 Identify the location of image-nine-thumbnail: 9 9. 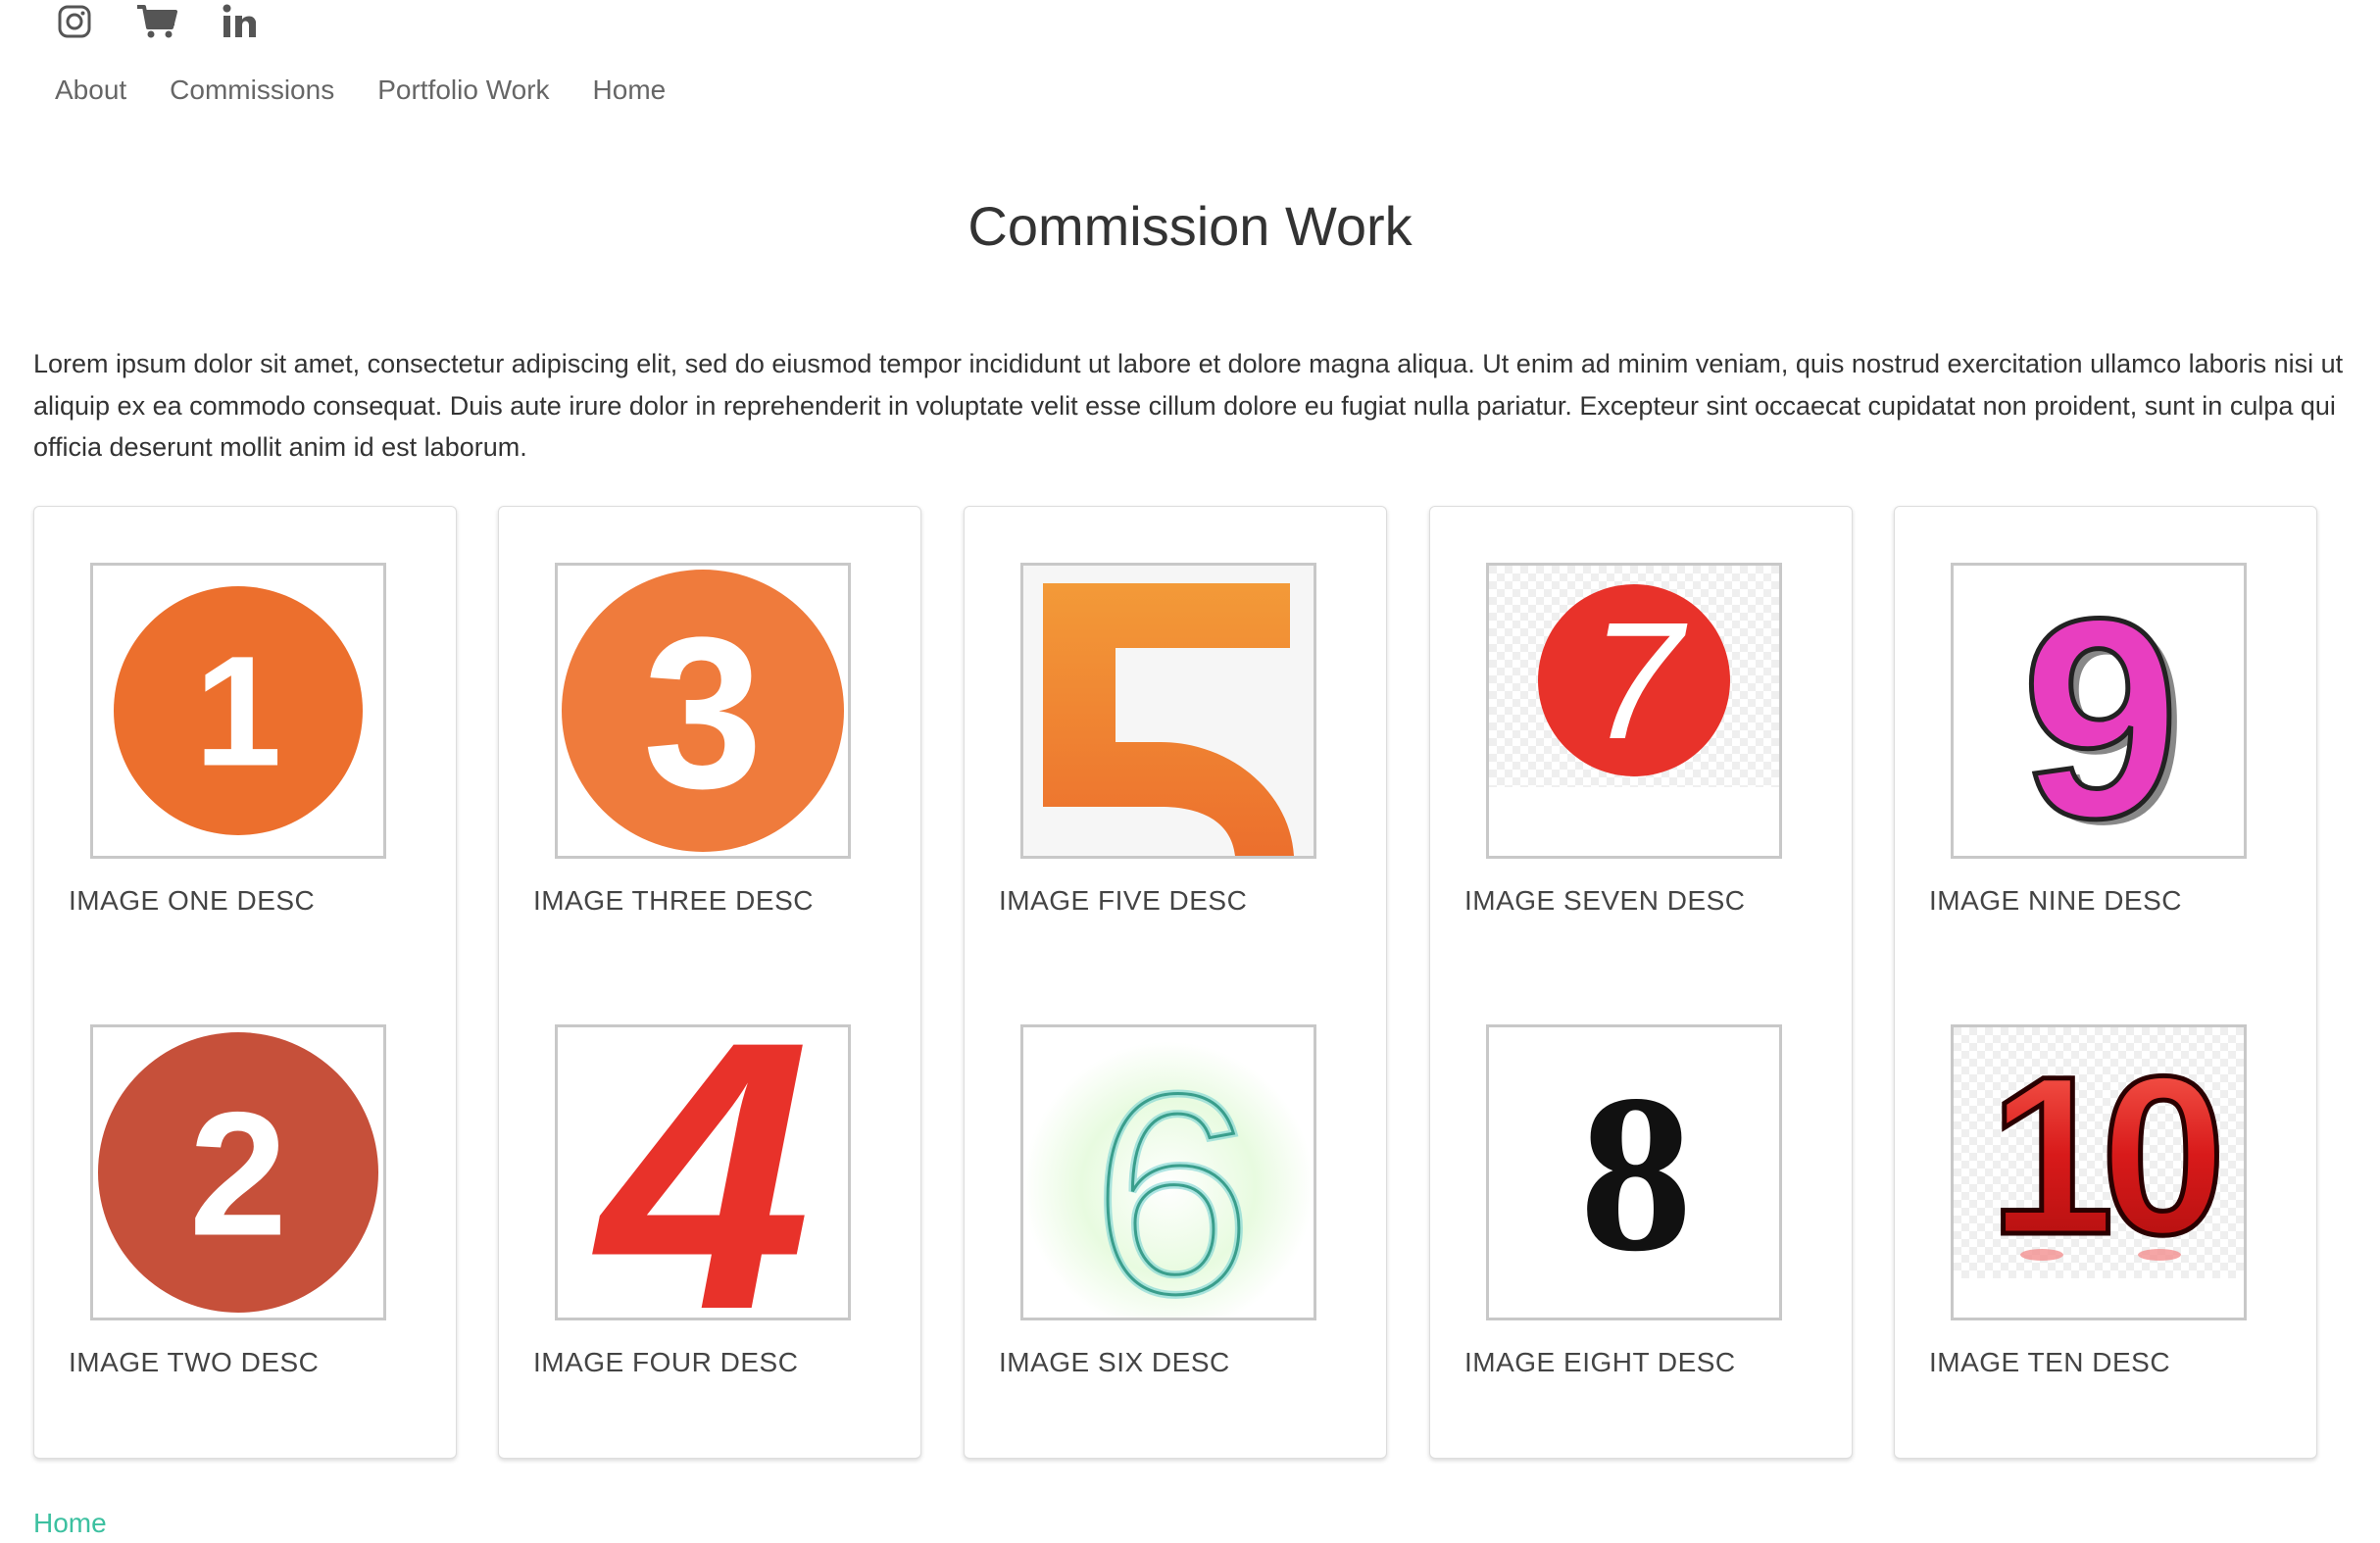
(2099, 711).